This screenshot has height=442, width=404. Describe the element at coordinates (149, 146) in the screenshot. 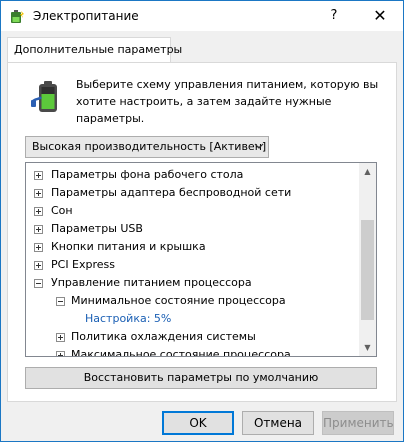

I see `power-scheme-value: Высокая производительность [Активен]` at that location.